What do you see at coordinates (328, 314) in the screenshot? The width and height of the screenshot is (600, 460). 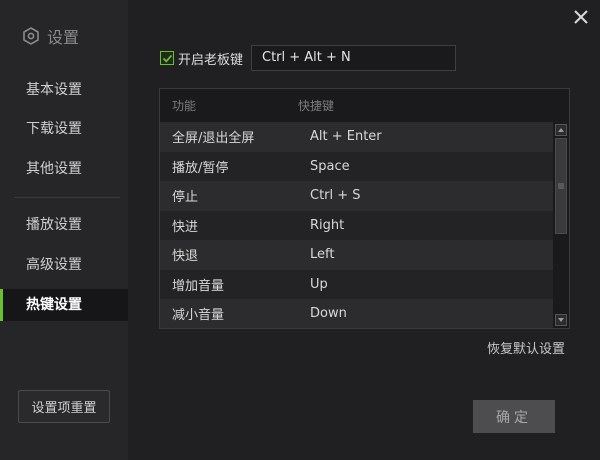 I see `row-shortcut: Down` at bounding box center [328, 314].